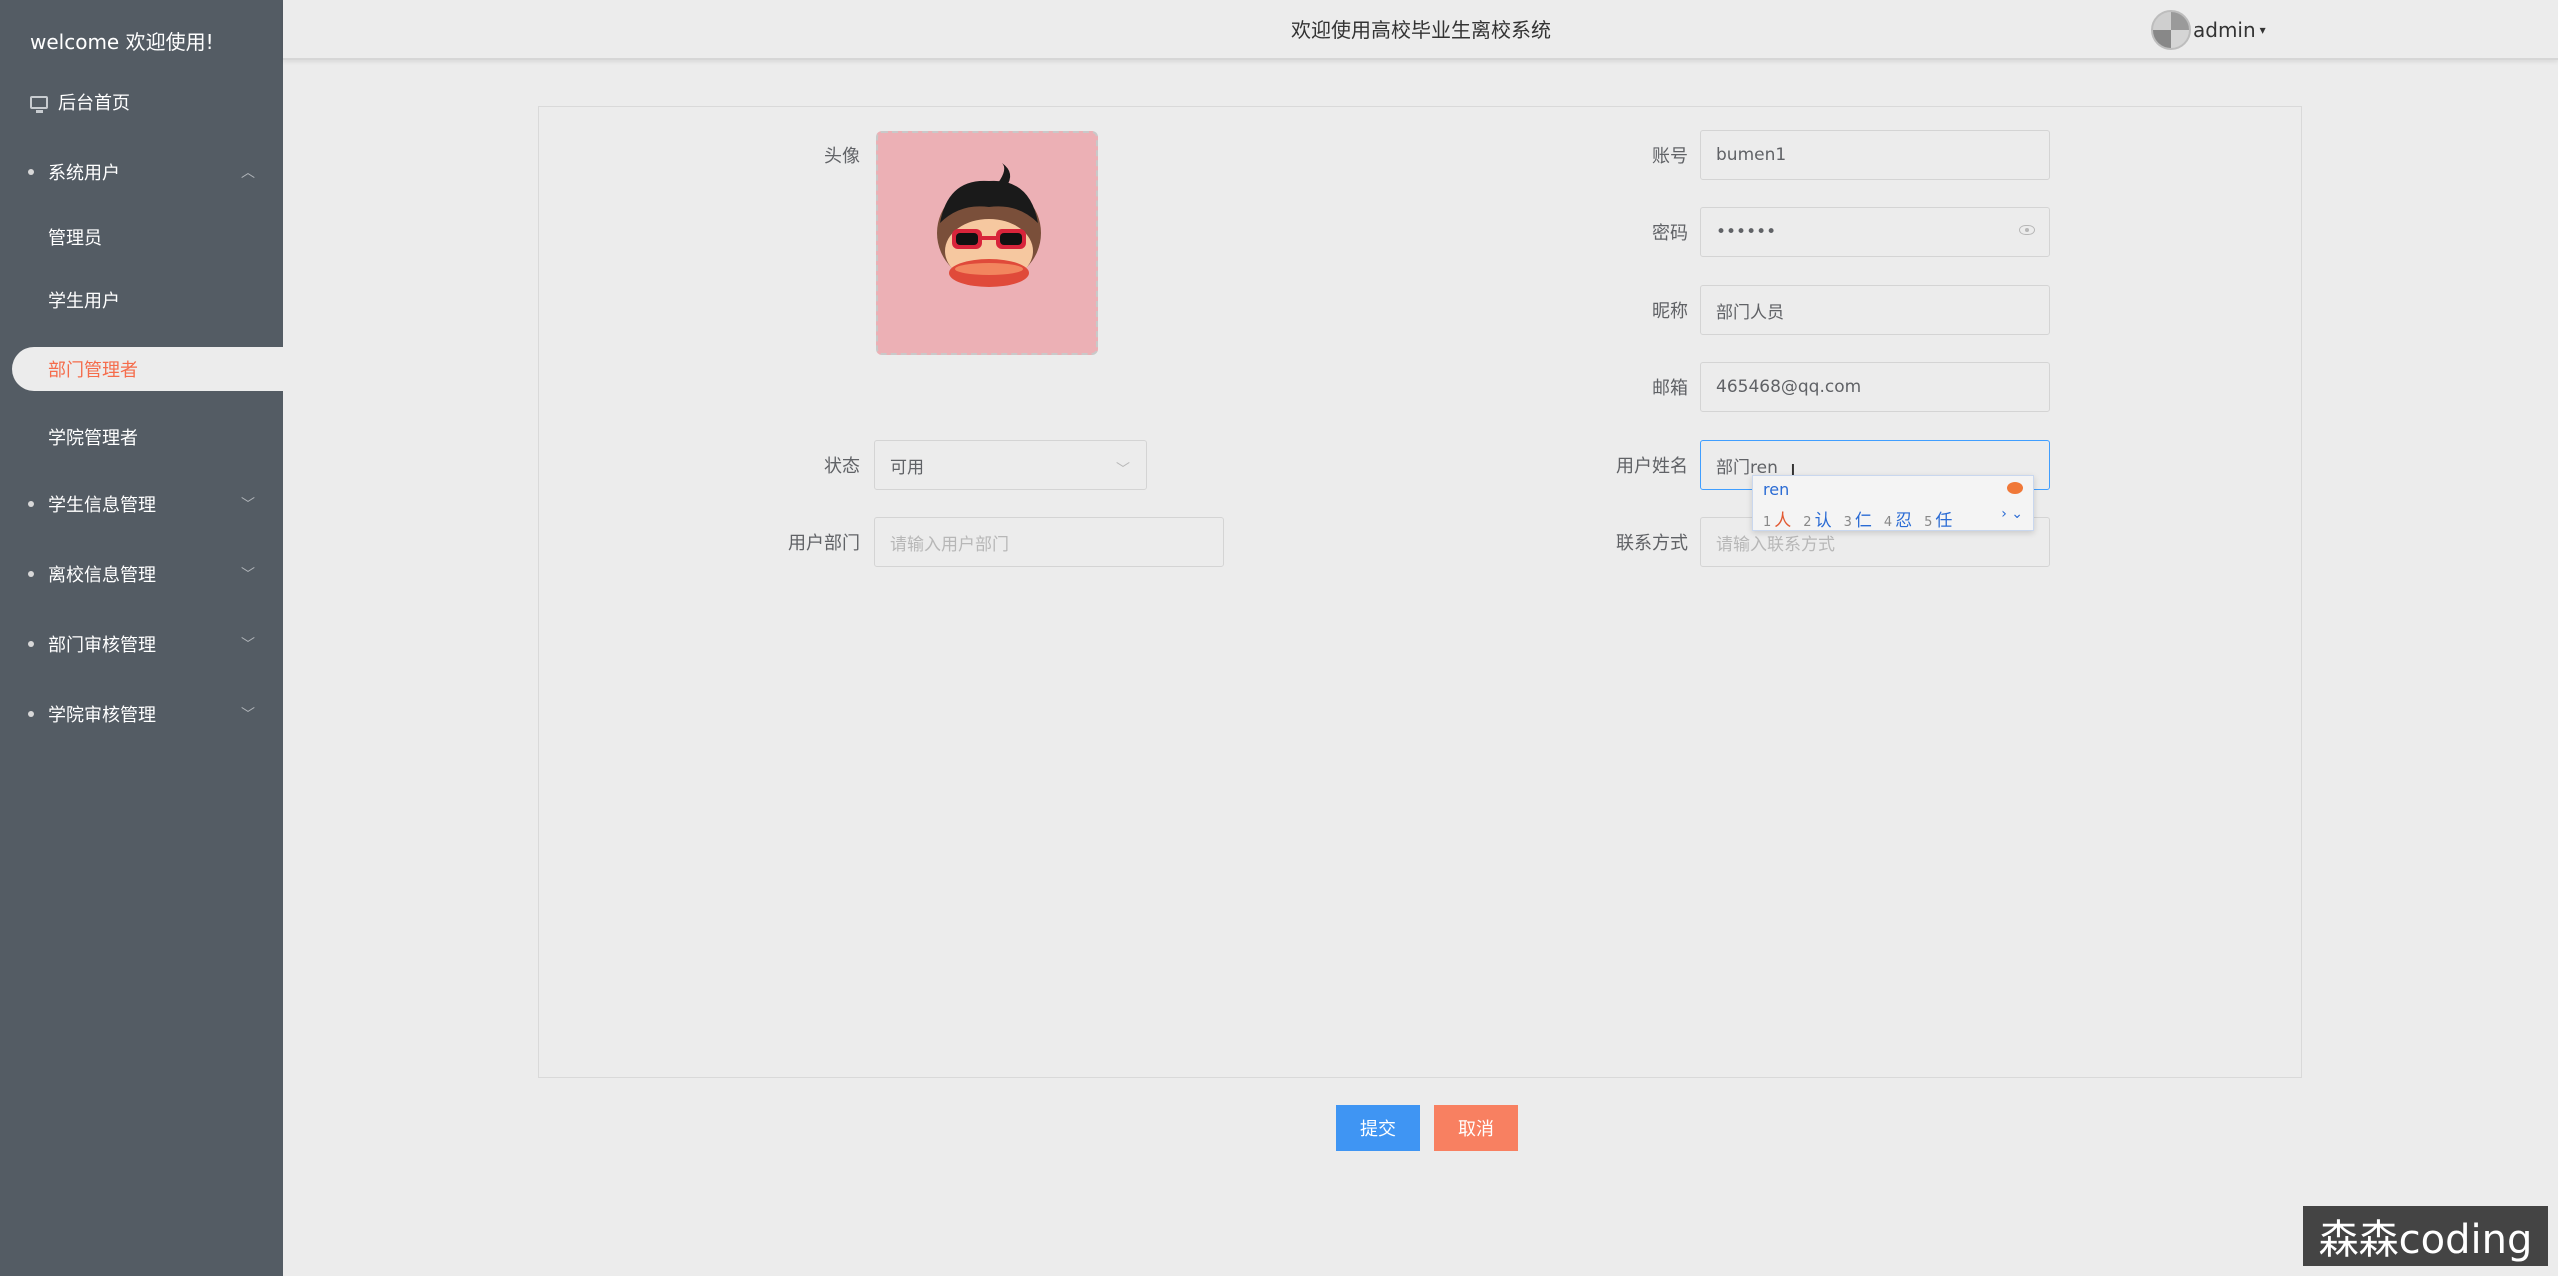  I want to click on ime-next-icon: › ⌄, so click(2012, 514).